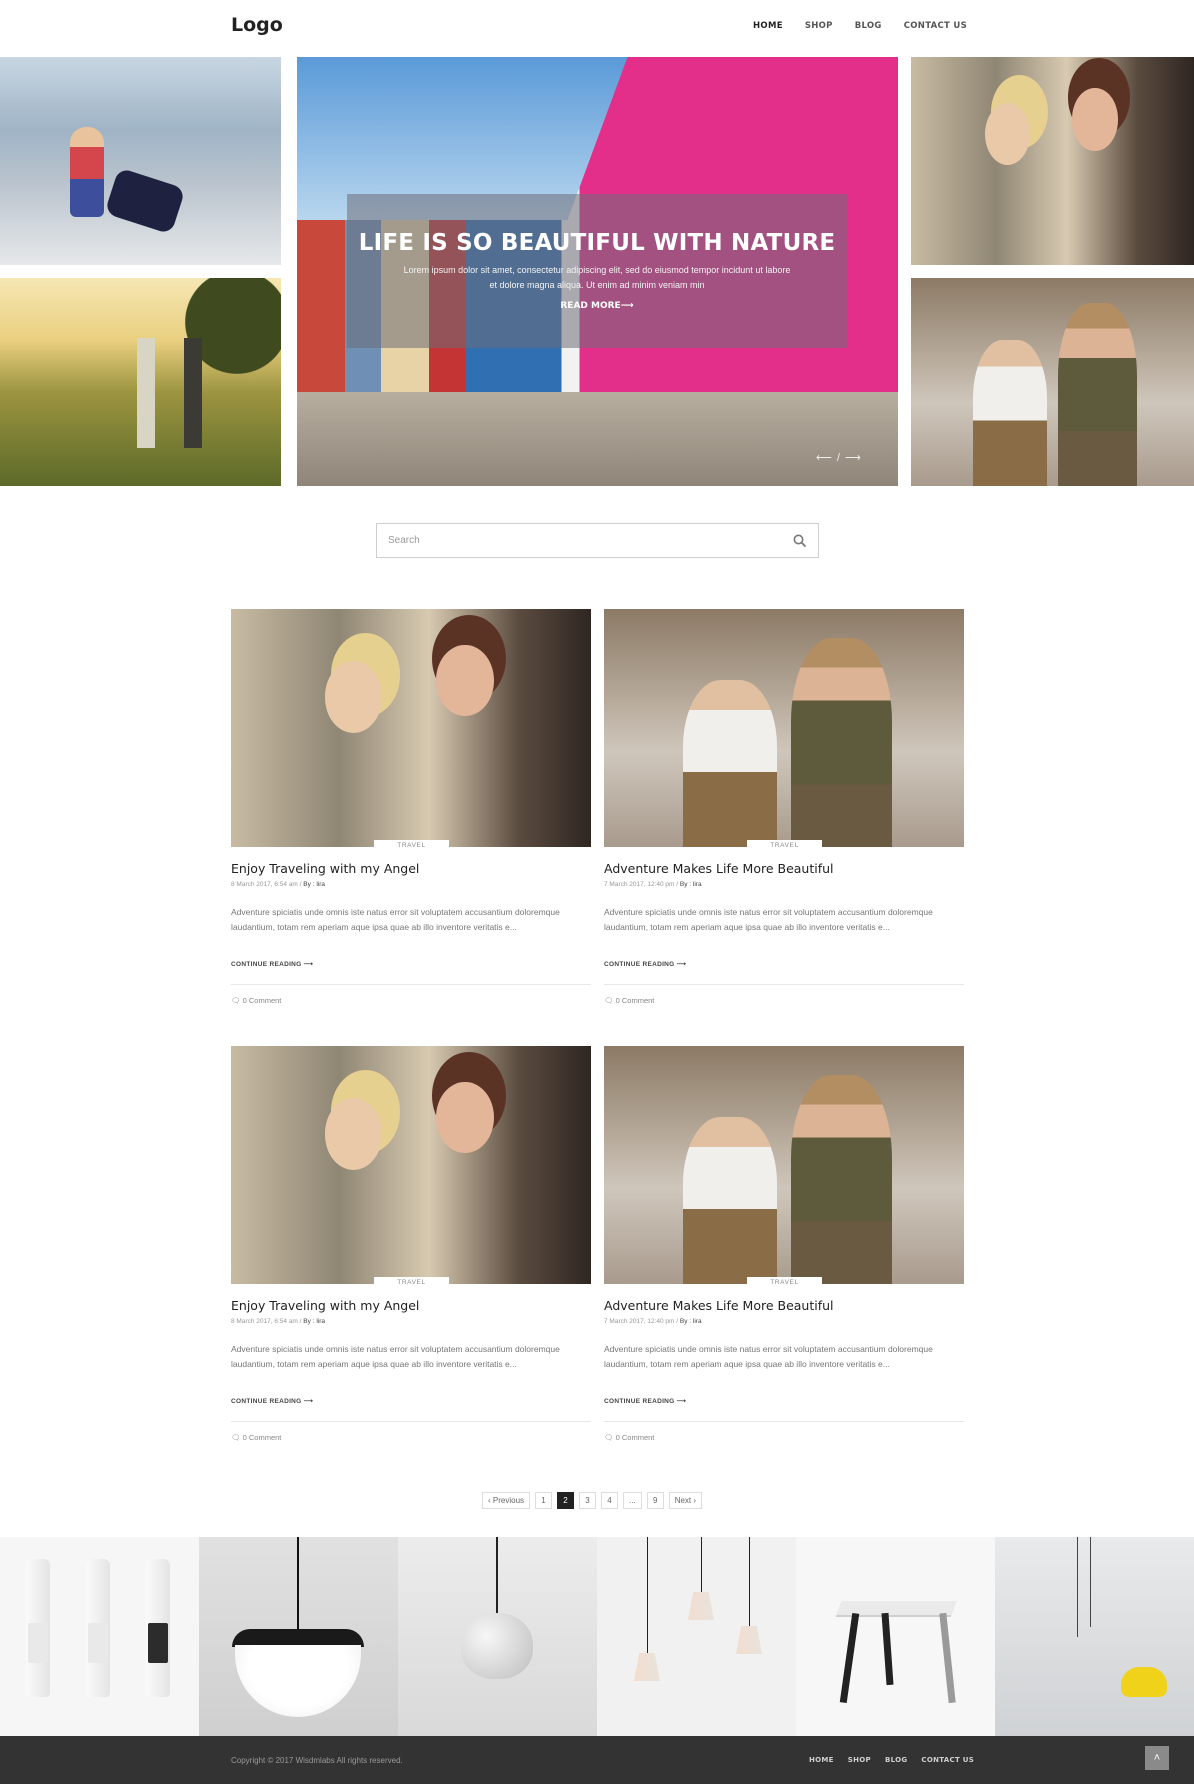 Image resolution: width=1194 pixels, height=1784 pixels. I want to click on footer-nav-contact-us: CONTACT US, so click(947, 1760).